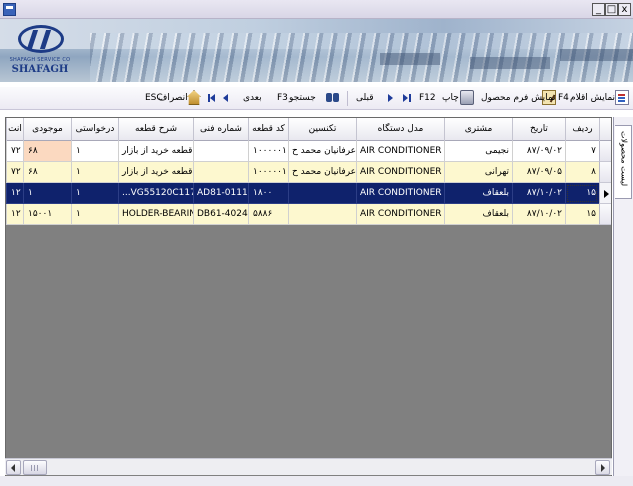  Describe the element at coordinates (220, 129) in the screenshot. I see `column-header-technical-number: شماره فنی` at that location.